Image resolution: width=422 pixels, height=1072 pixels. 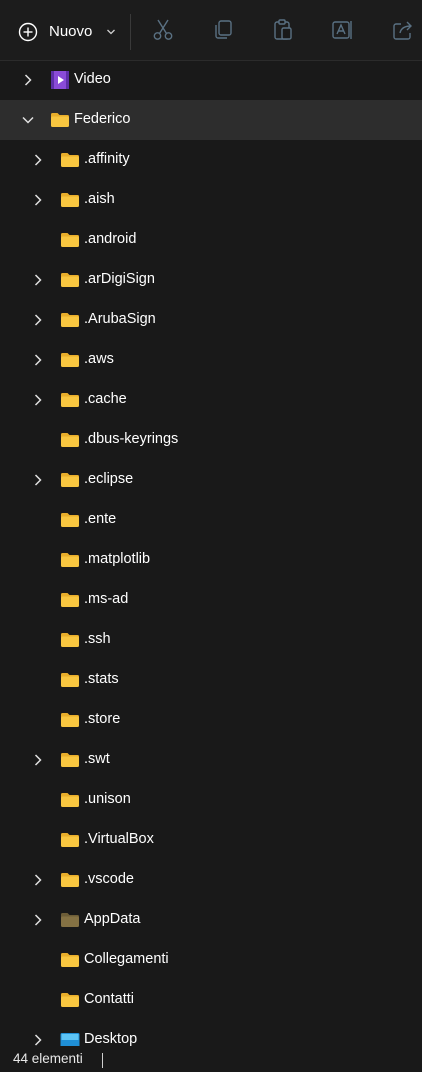 I want to click on tree-item-label: .store, so click(x=102, y=719).